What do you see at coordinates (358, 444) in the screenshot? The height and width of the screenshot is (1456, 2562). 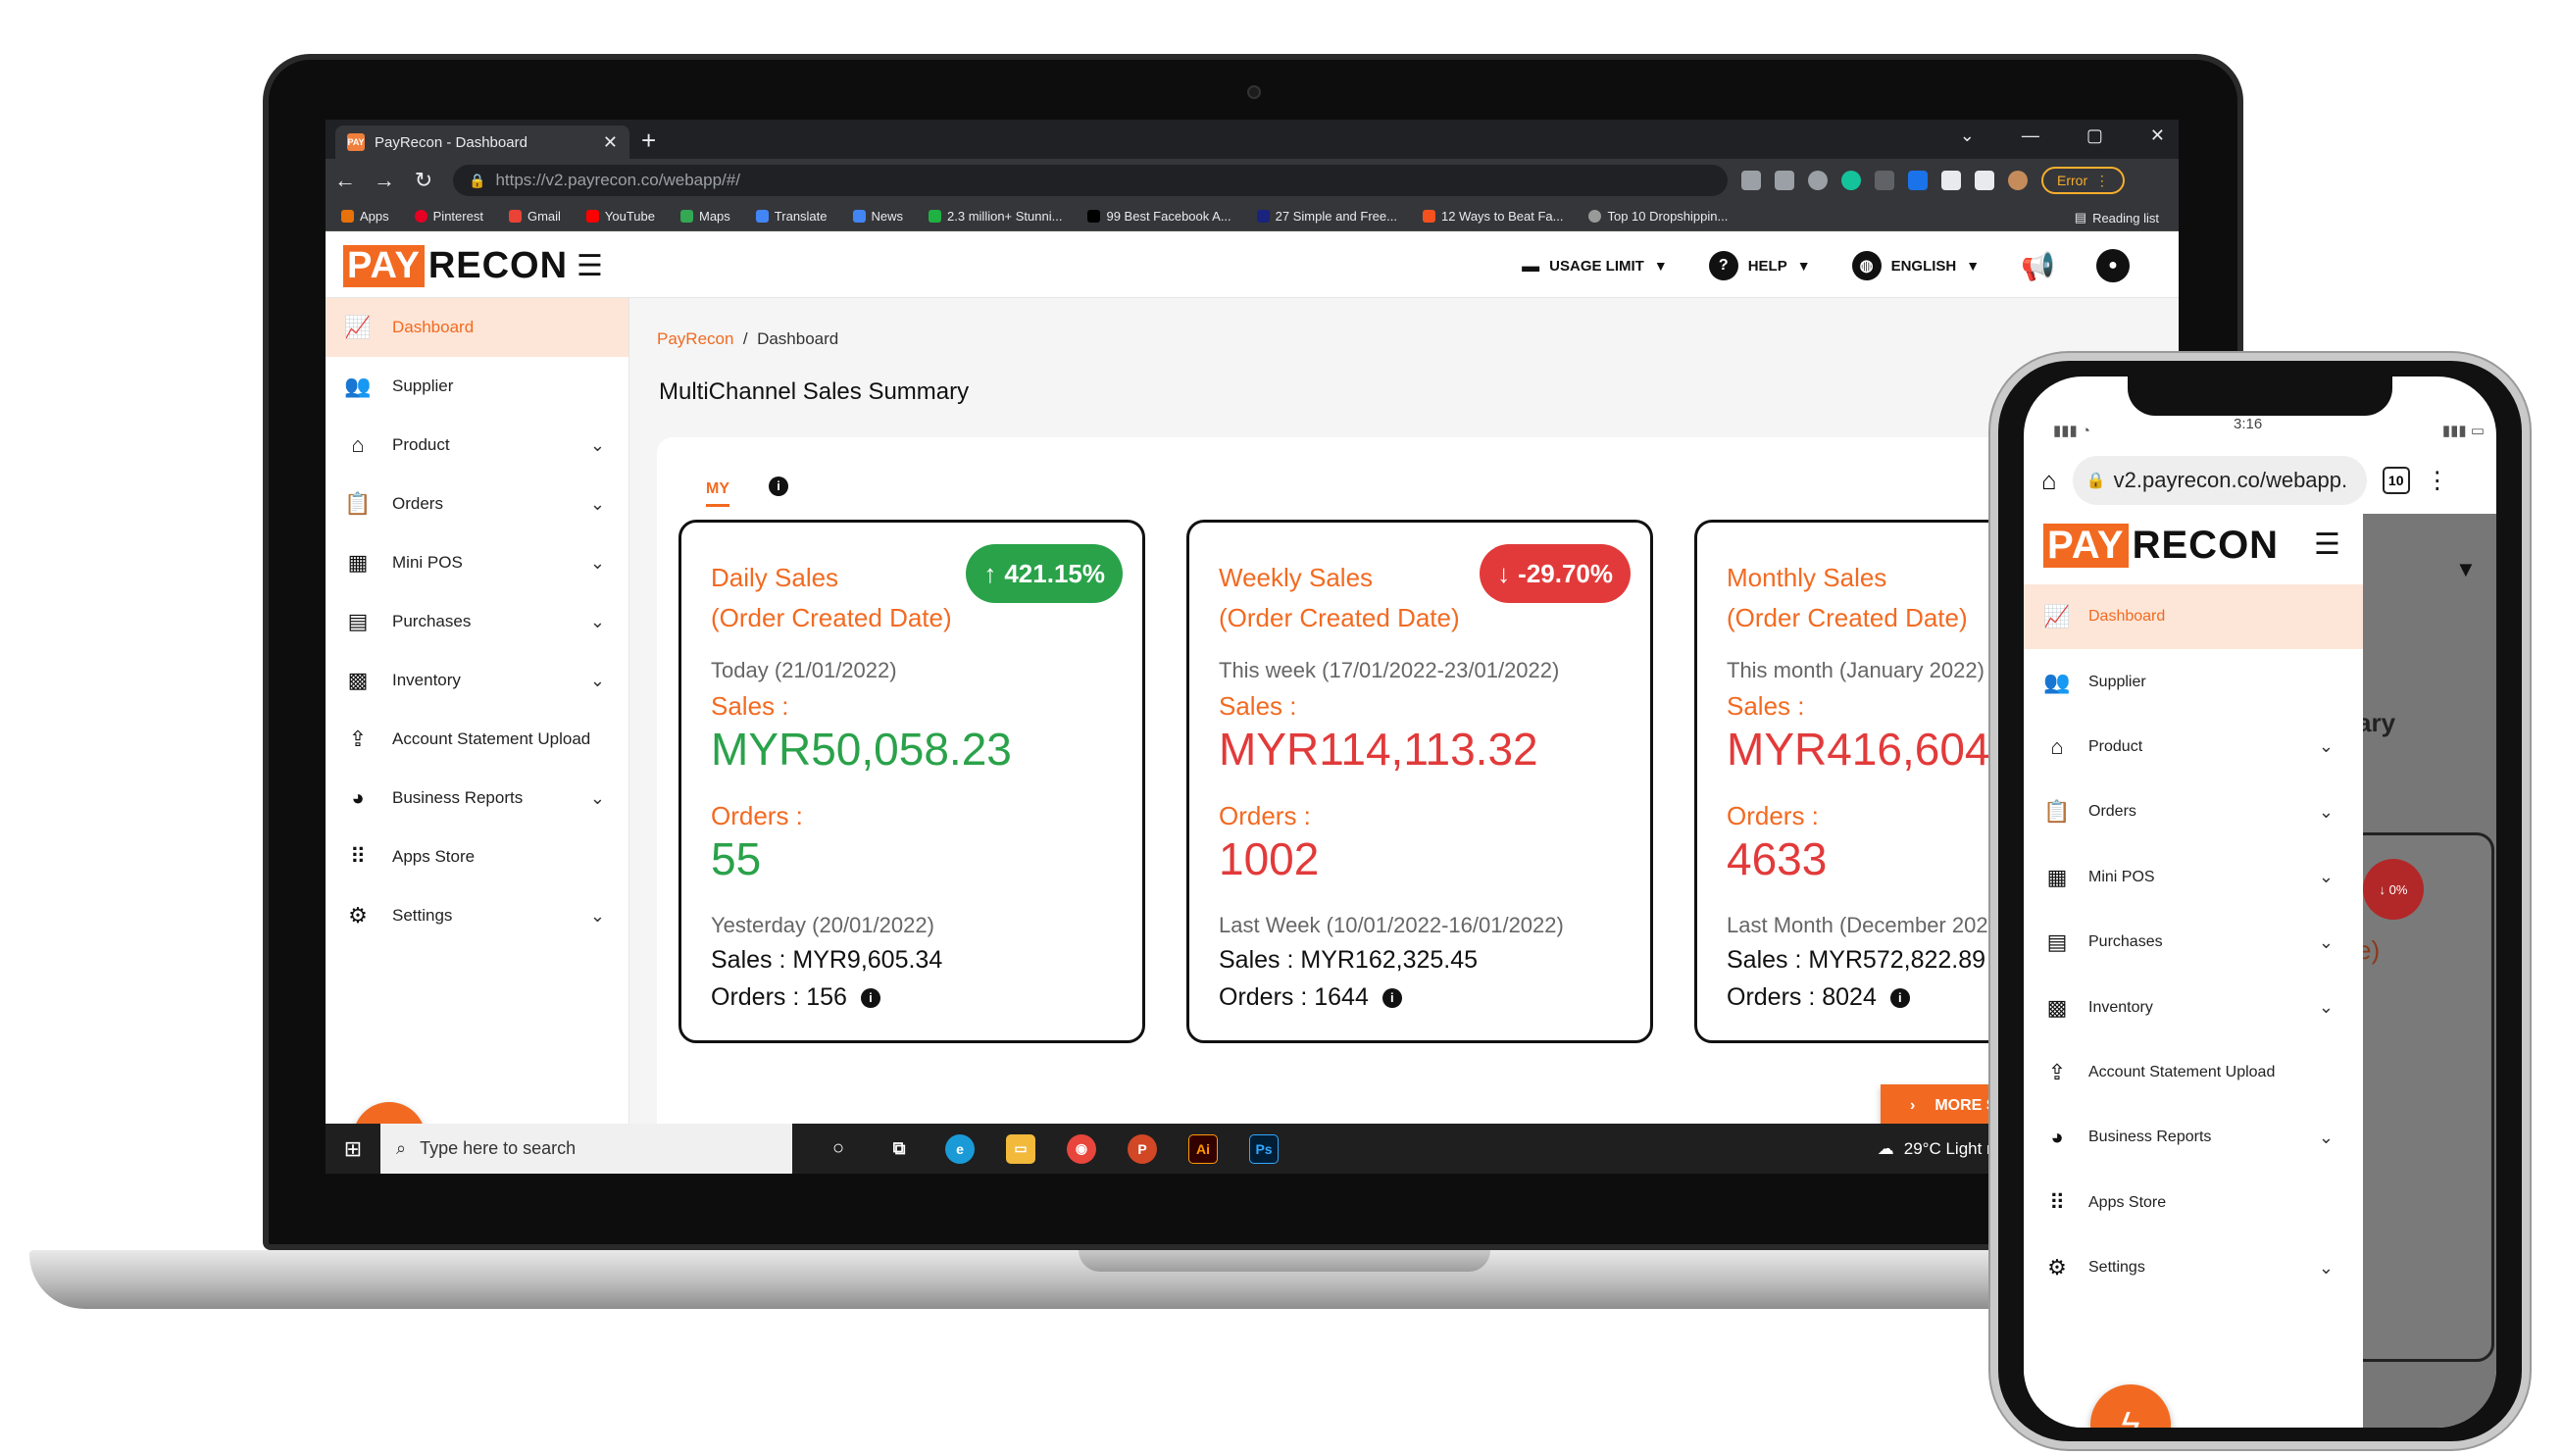 I see `box-icon: ⌂` at bounding box center [358, 444].